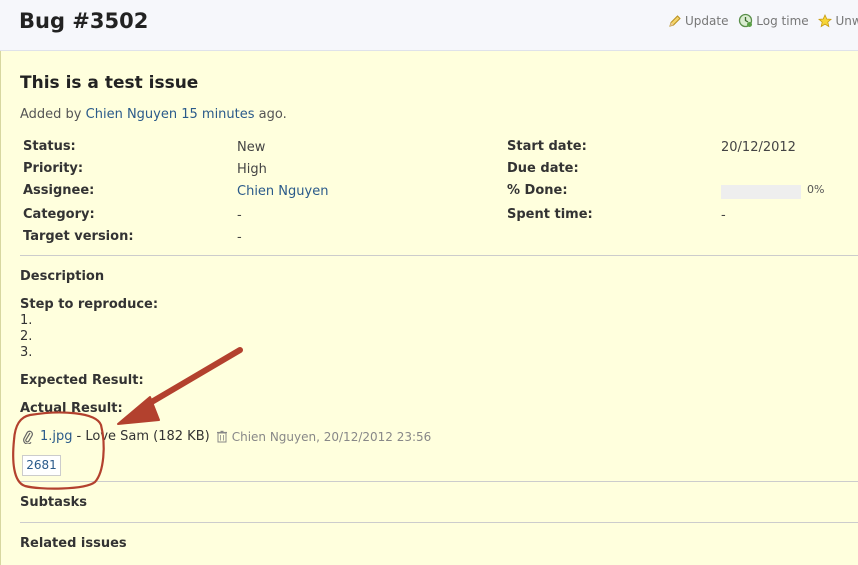 Image resolution: width=858 pixels, height=565 pixels. I want to click on update-link: Update, so click(698, 21).